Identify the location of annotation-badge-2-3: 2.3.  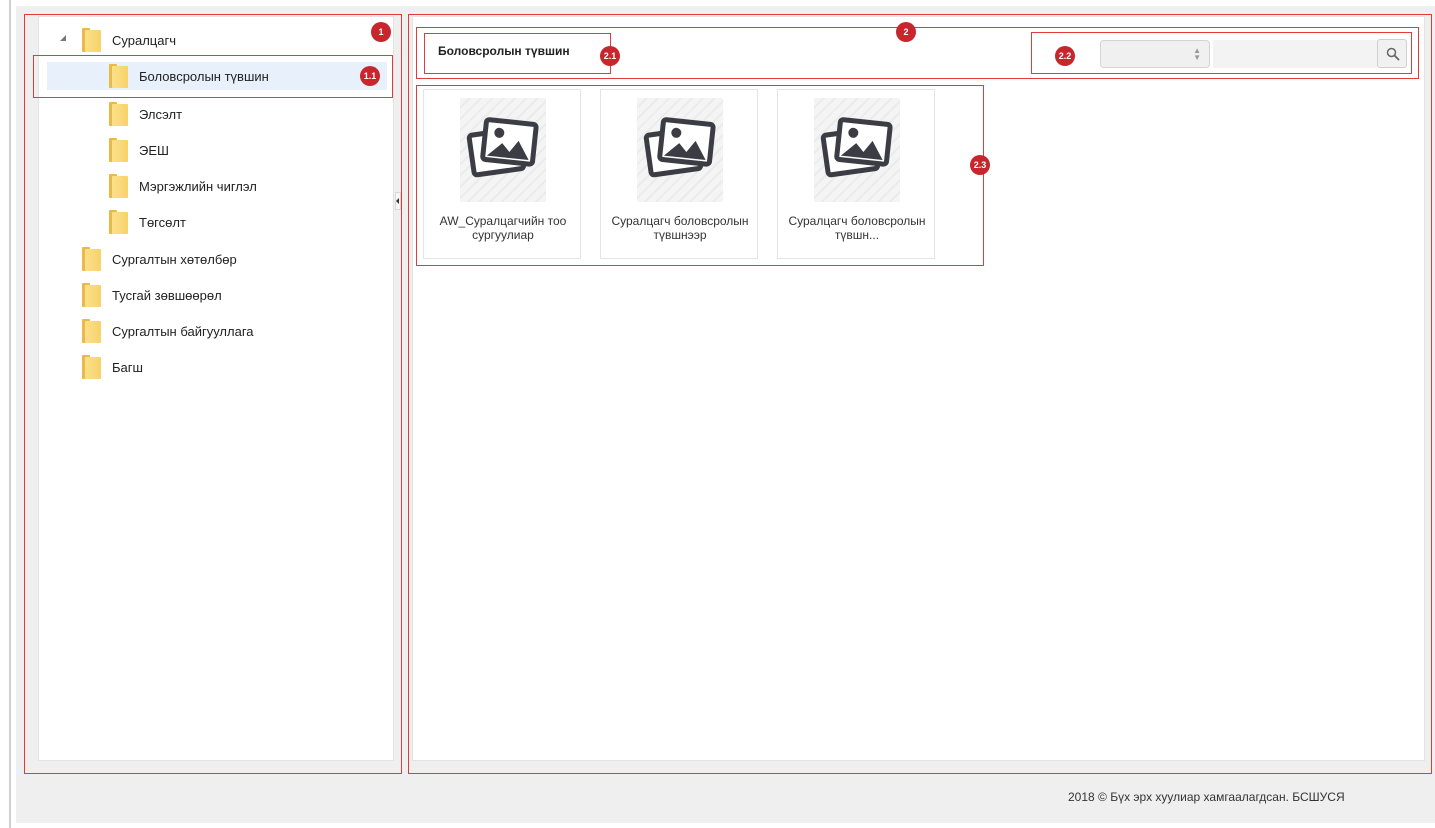
(980, 165).